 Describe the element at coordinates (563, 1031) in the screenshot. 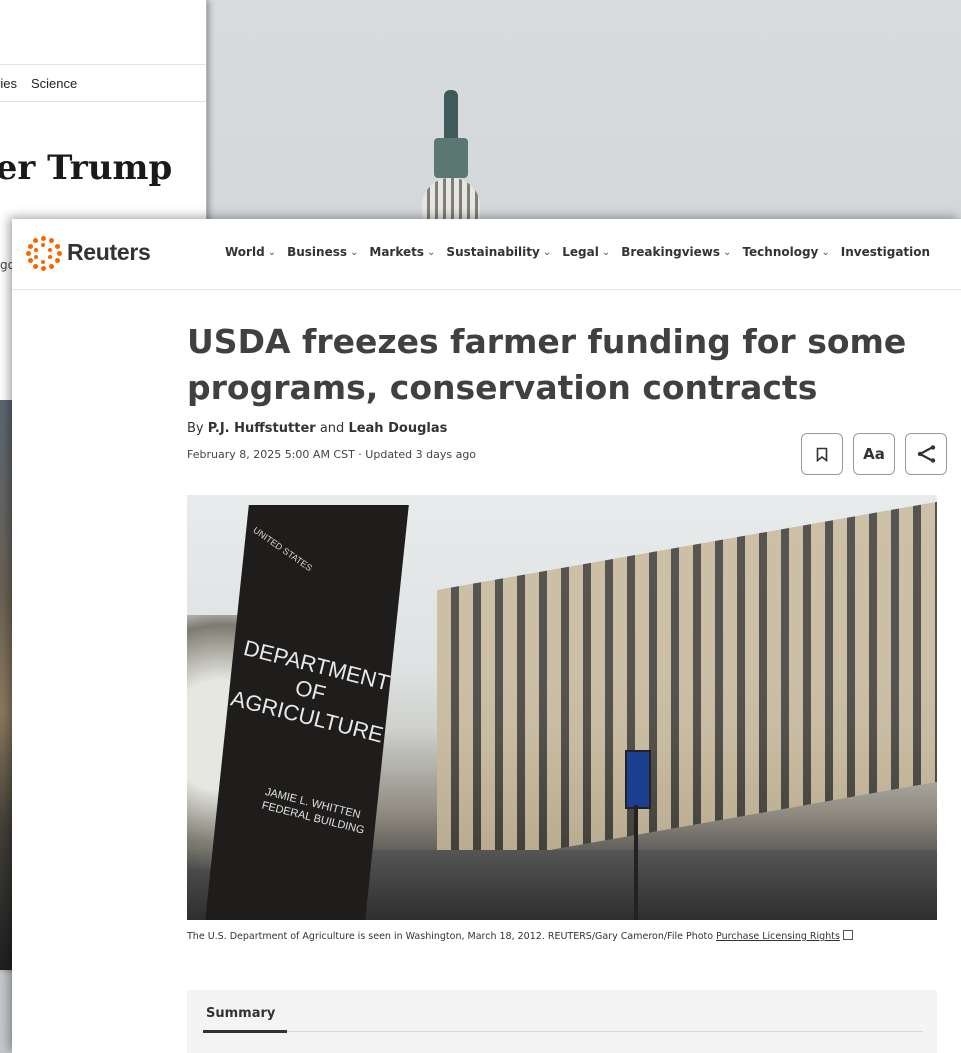

I see `summary-divider` at that location.